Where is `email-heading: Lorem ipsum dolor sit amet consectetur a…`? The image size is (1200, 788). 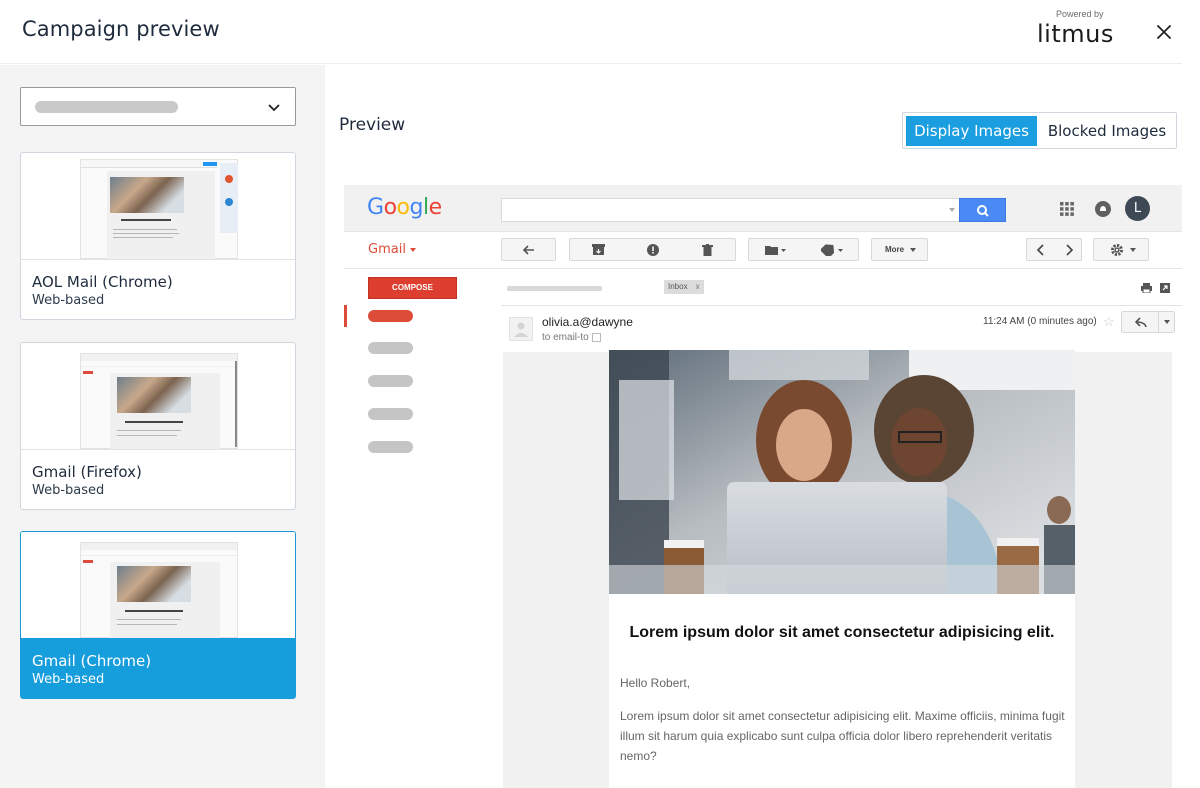
email-heading: Lorem ipsum dolor sit amet consectetur a… is located at coordinates (842, 632).